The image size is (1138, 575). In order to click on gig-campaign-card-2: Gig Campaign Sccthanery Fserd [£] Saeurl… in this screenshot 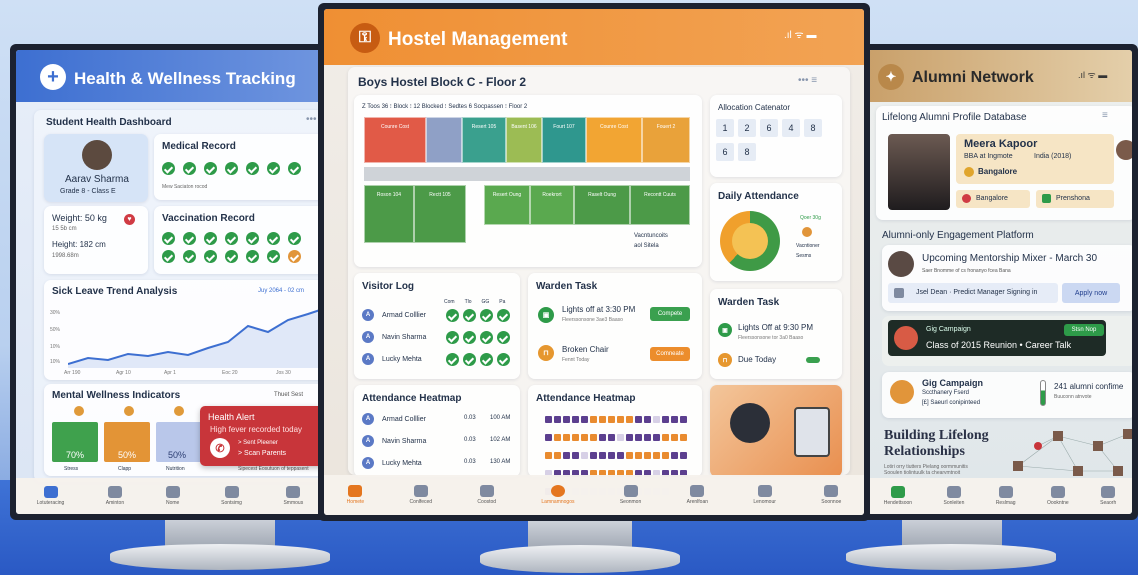, I will do `click(1007, 395)`.